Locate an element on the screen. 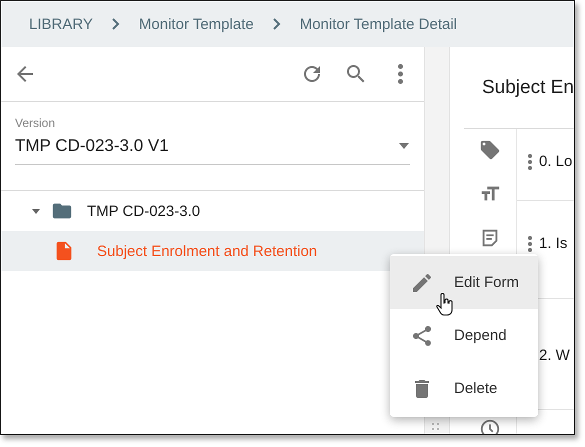 The image size is (585, 447). breadcrumb-link: LIBRARY is located at coordinates (61, 24).